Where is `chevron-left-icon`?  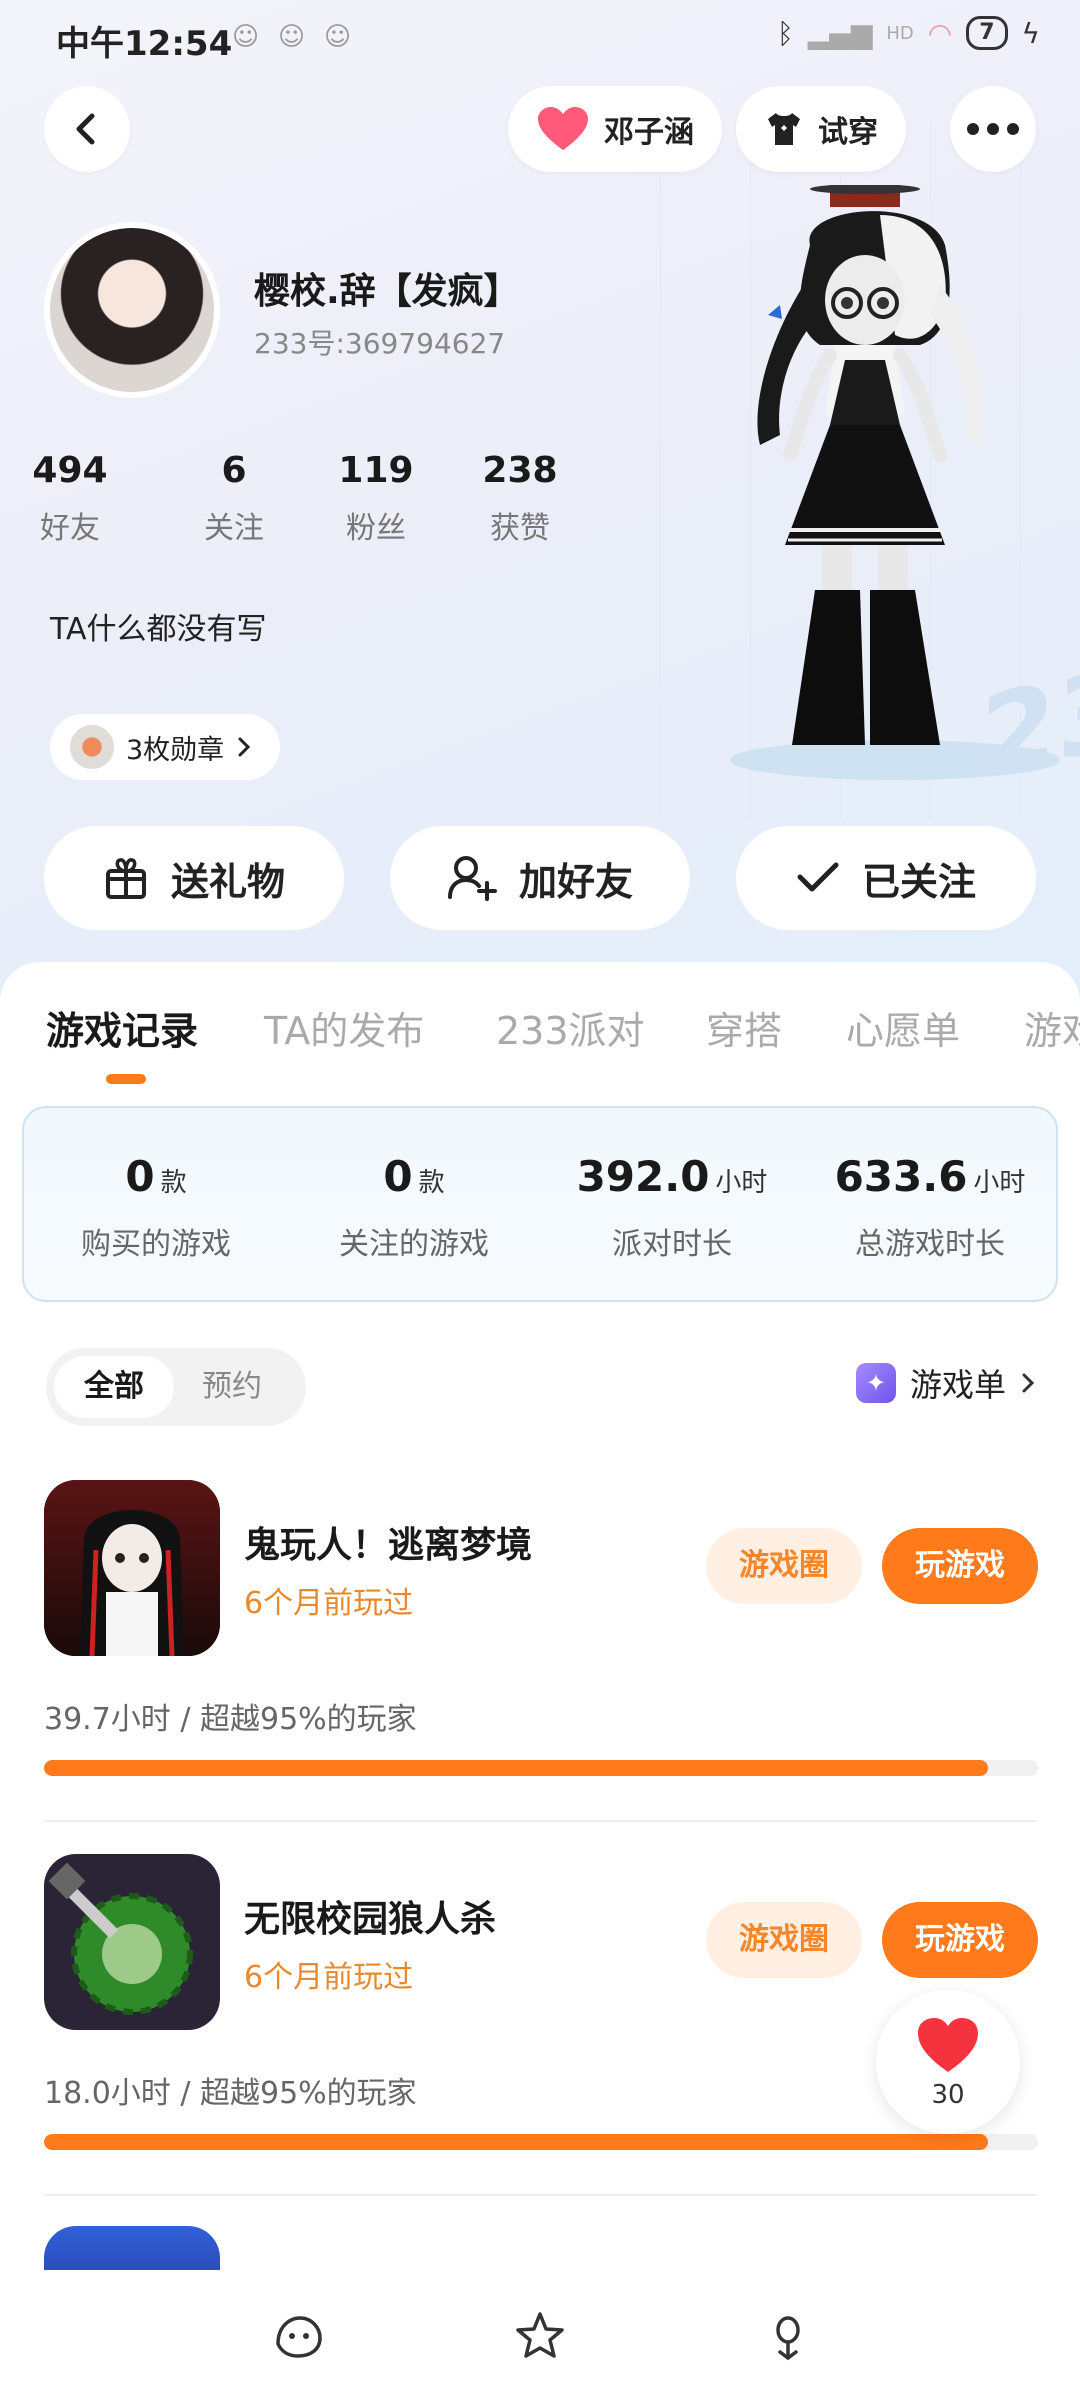 chevron-left-icon is located at coordinates (85, 129).